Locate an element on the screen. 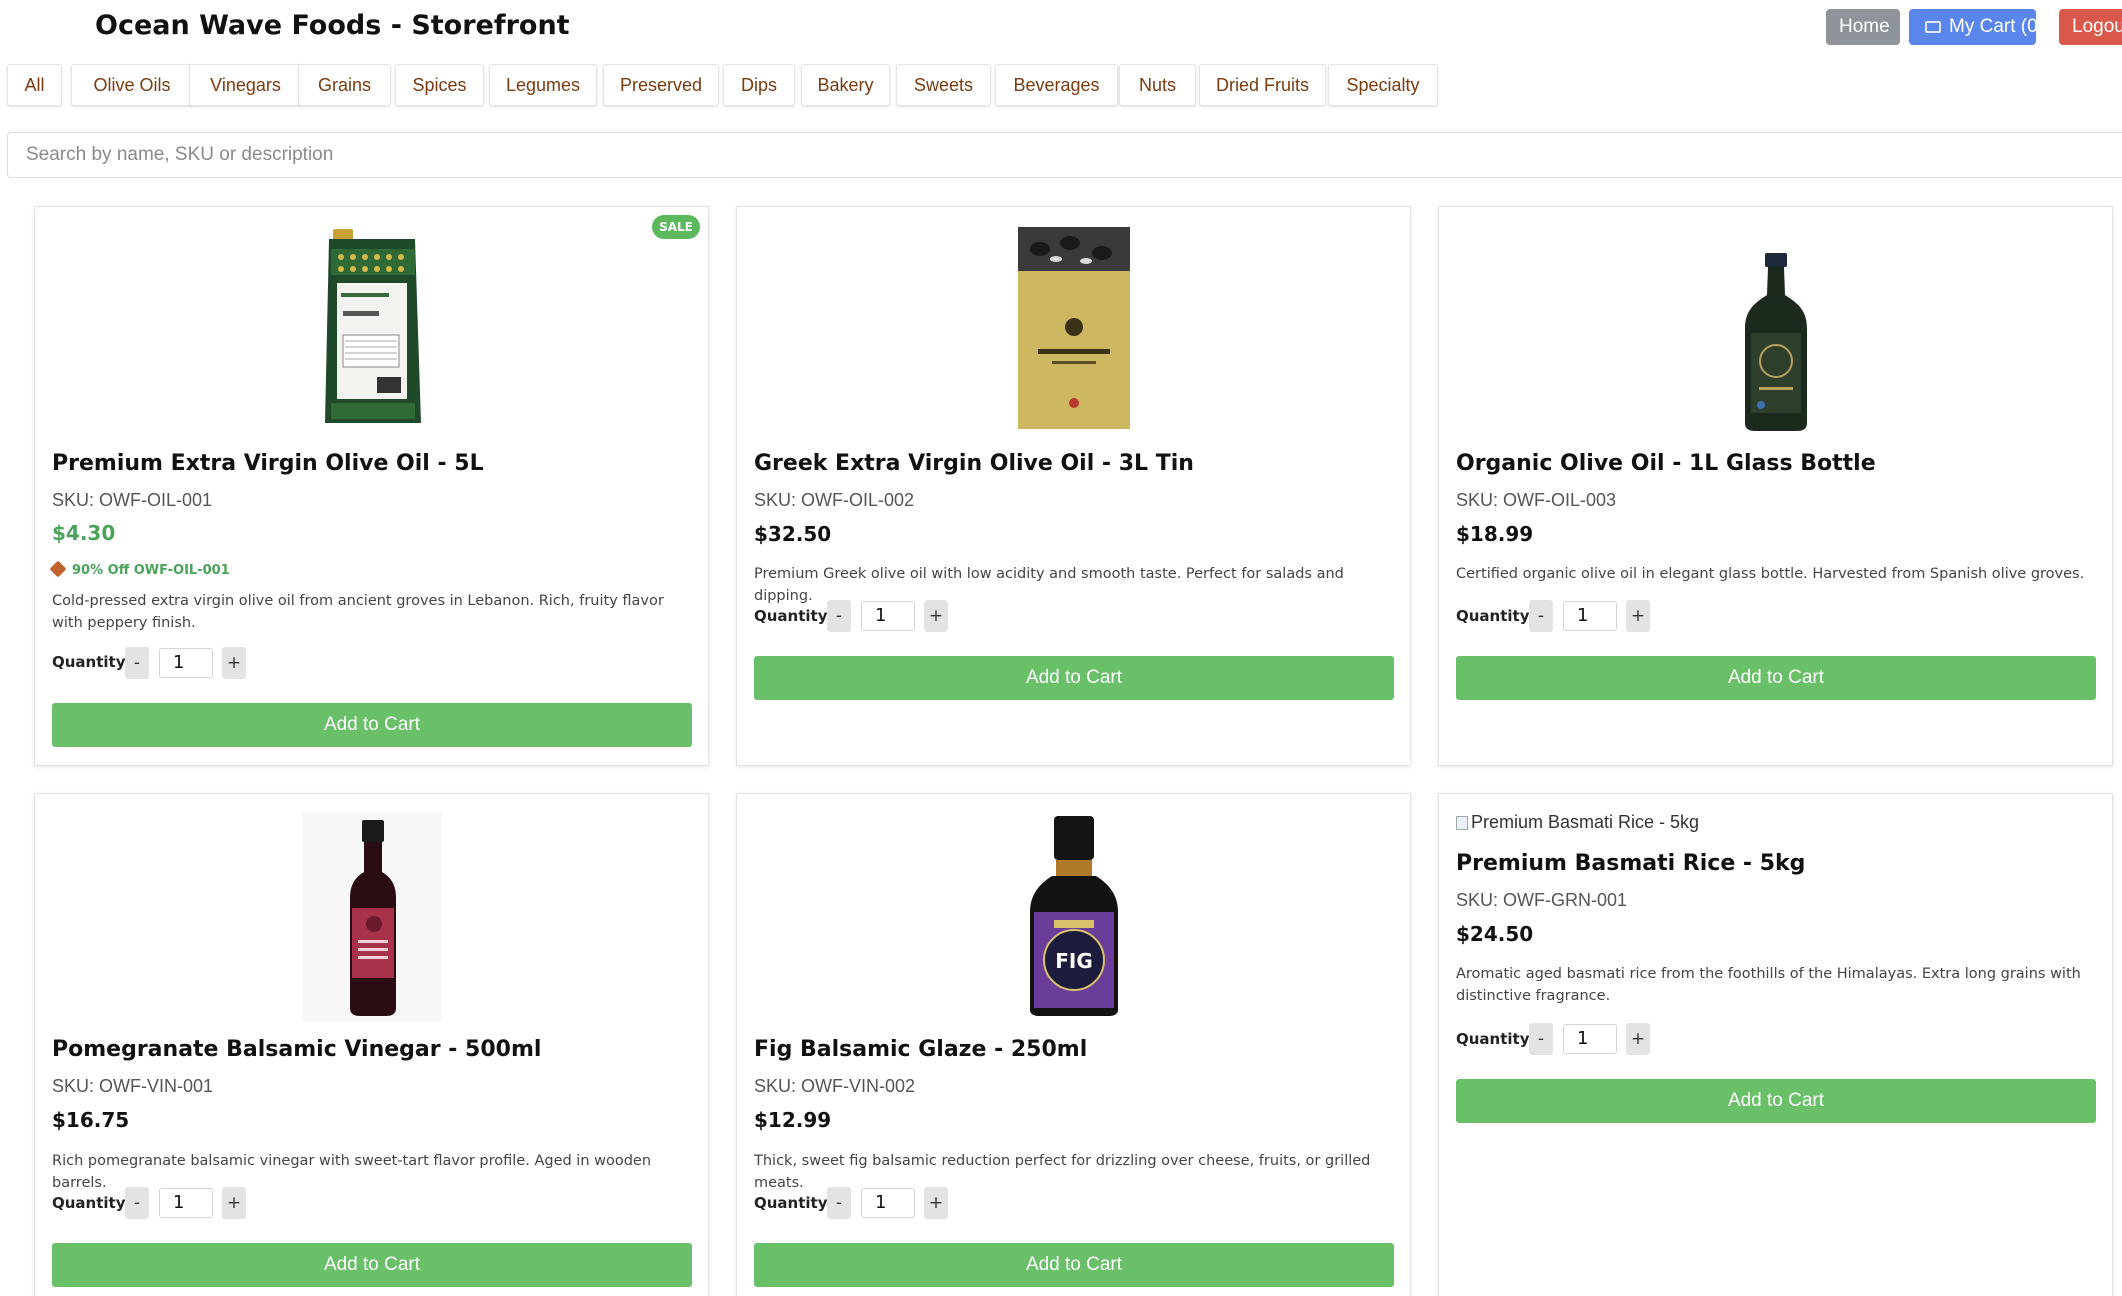 The width and height of the screenshot is (2122, 1296). product-price: $4.30 is located at coordinates (84, 533).